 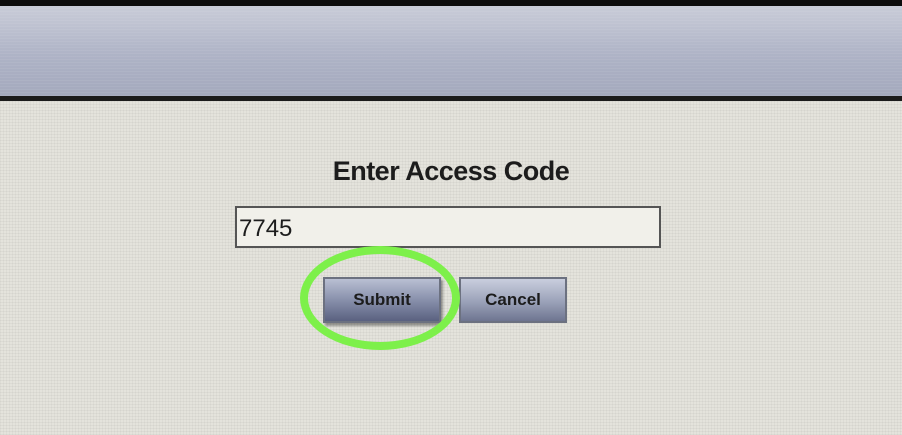 What do you see at coordinates (448, 227) in the screenshot?
I see `access-code-input` at bounding box center [448, 227].